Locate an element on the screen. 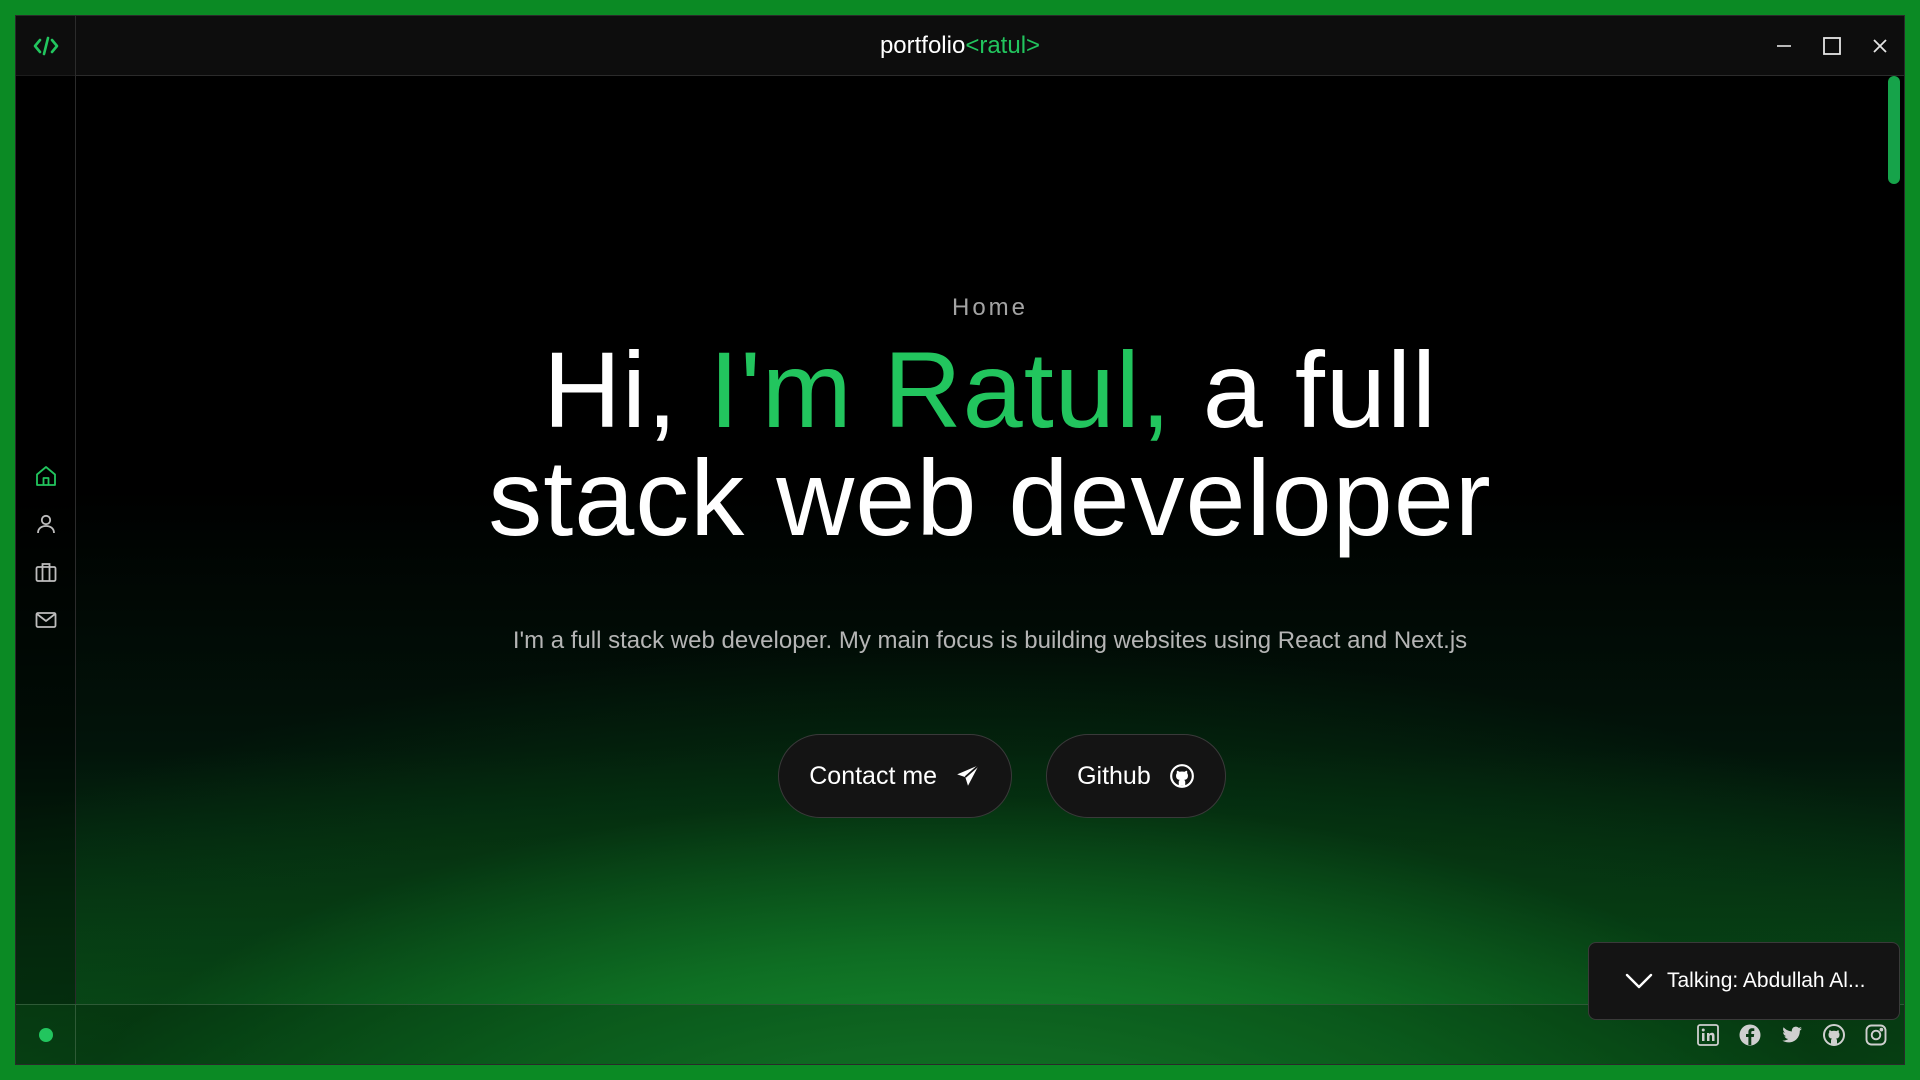 The width and height of the screenshot is (1920, 1080). facebook-icon is located at coordinates (1750, 1034).